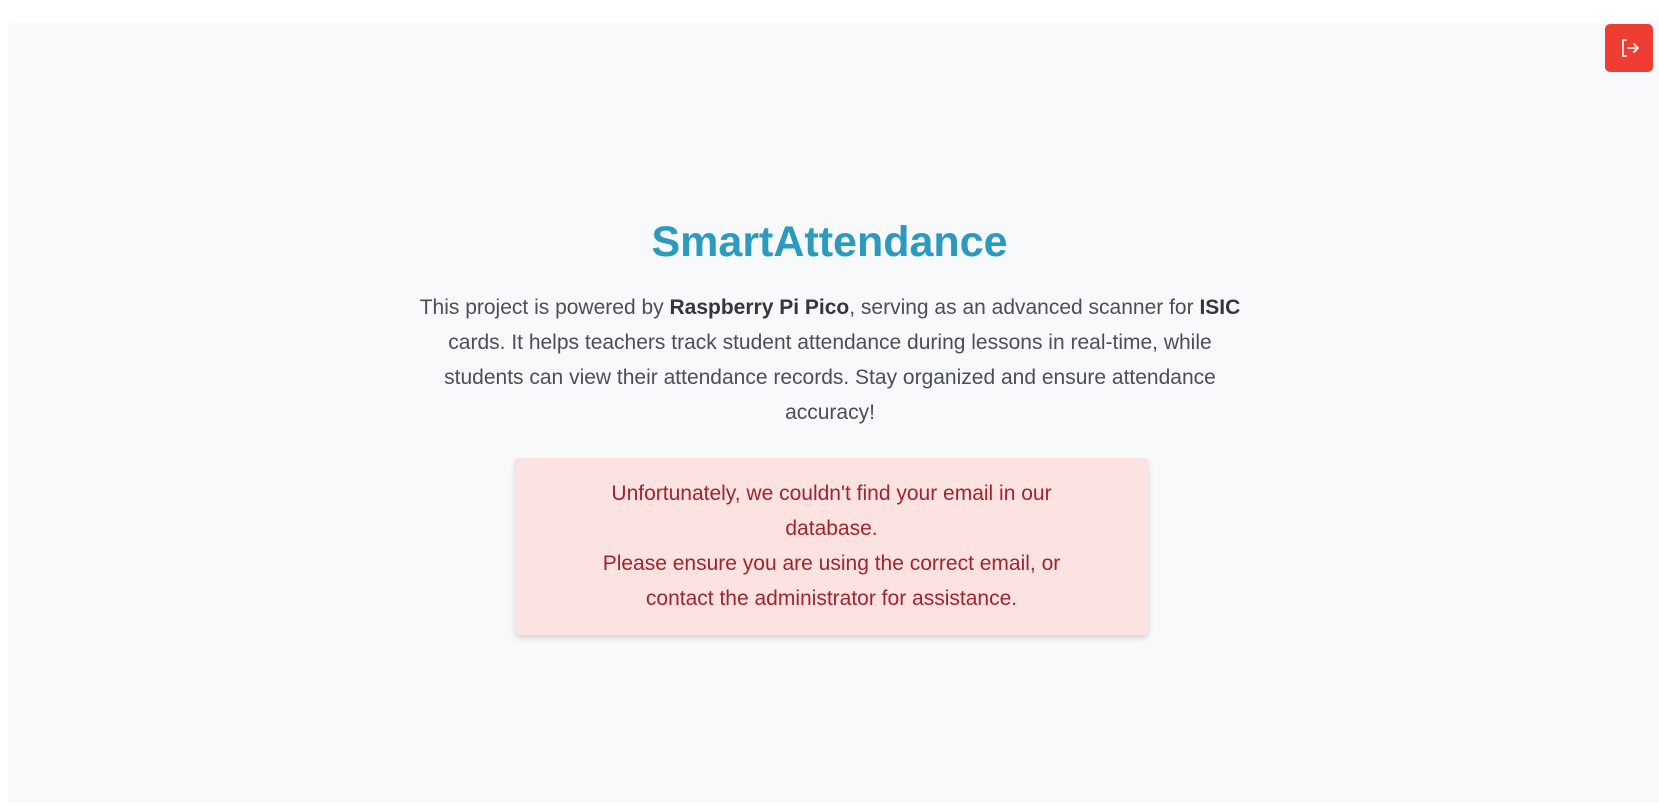  I want to click on logout-button, so click(1629, 48).